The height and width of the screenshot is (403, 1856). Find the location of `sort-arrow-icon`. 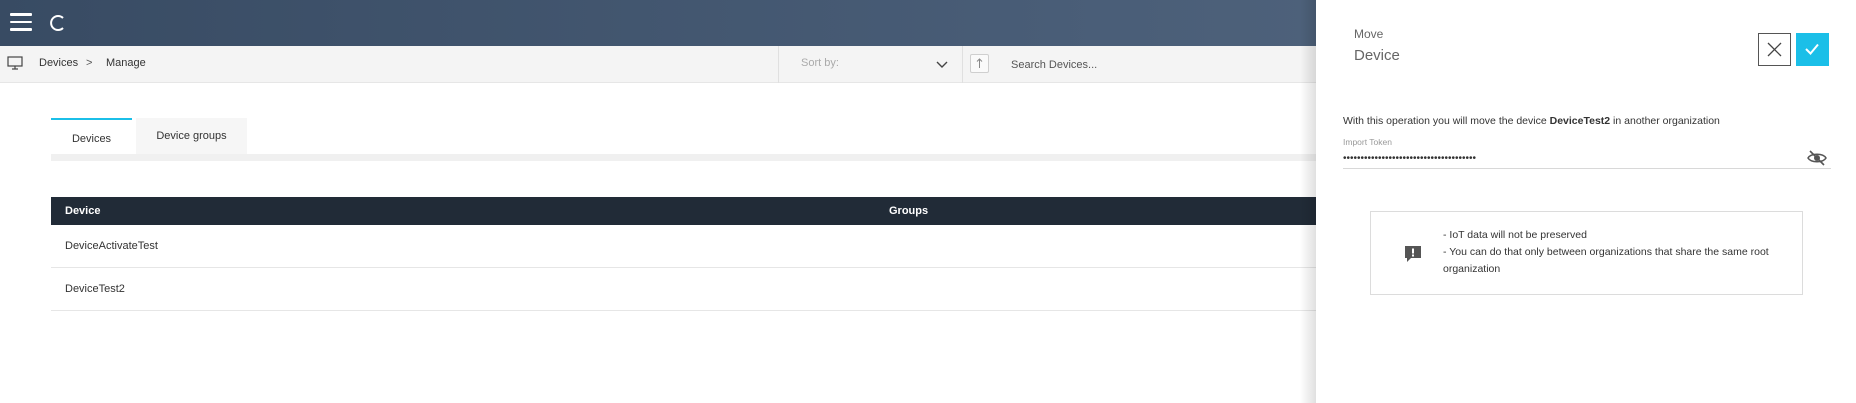

sort-arrow-icon is located at coordinates (979, 63).